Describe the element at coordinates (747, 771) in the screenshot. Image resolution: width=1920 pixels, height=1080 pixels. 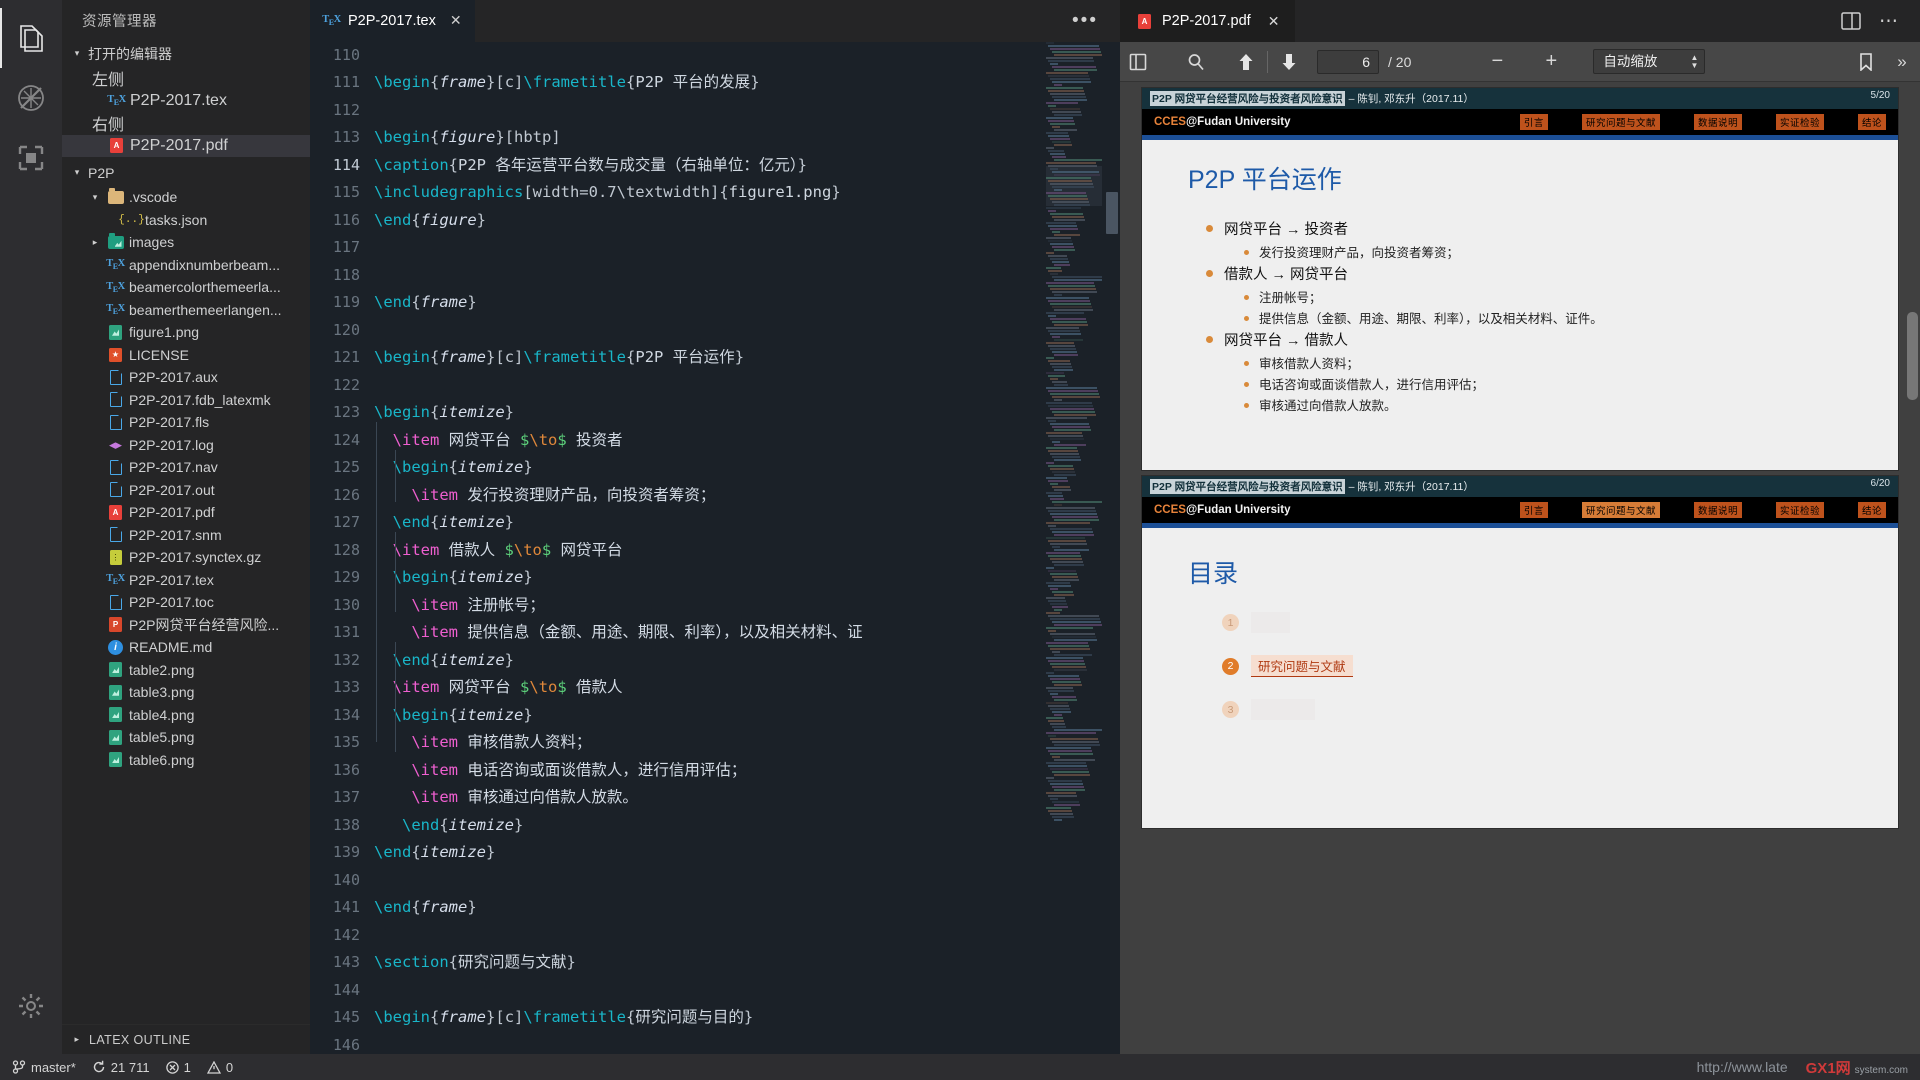
I see `code-line: \item 电话咨询或面谈借款人，进行信用评估；` at that location.